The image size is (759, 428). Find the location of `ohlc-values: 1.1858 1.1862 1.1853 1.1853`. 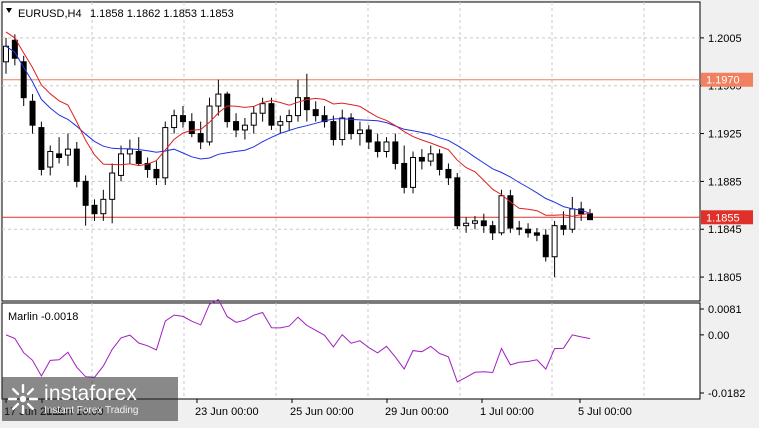

ohlc-values: 1.1858 1.1862 1.1853 1.1853 is located at coordinates (162, 14).